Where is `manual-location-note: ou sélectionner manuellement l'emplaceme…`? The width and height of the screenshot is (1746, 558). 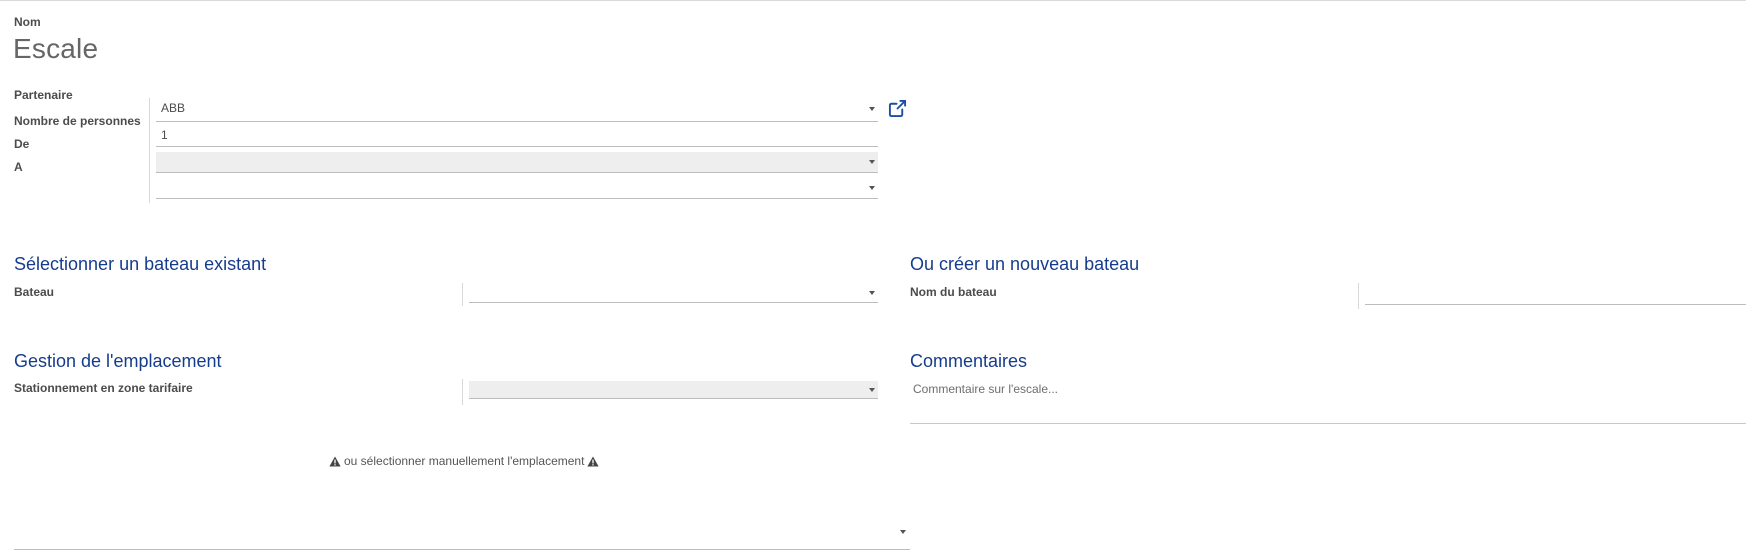
manual-location-note: ou sélectionner manuellement l'emplaceme… is located at coordinates (464, 461).